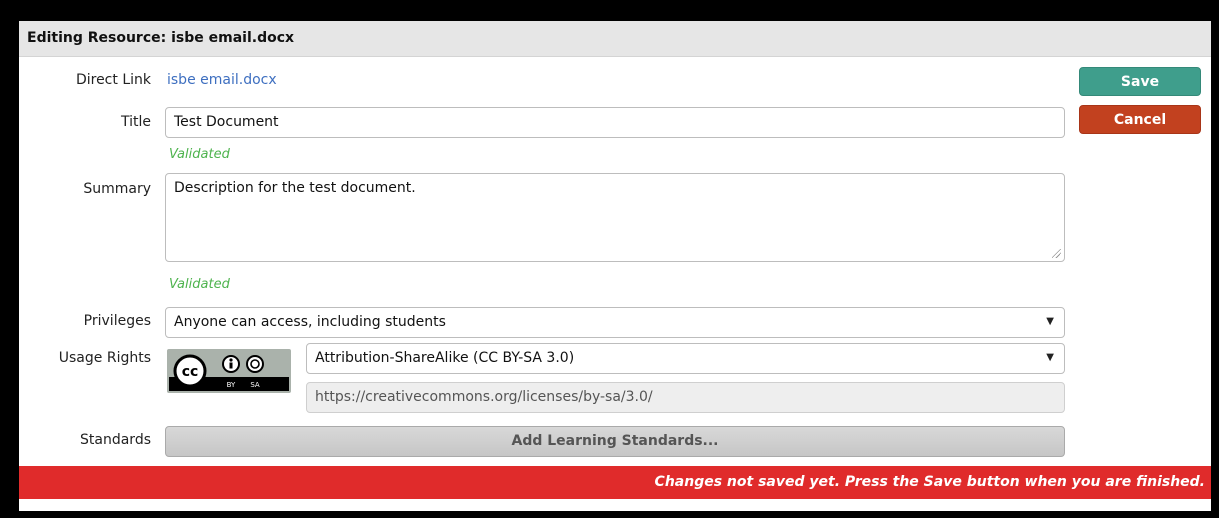 The image size is (1219, 518). Describe the element at coordinates (199, 284) in the screenshot. I see `summary-validated-status: Validated` at that location.